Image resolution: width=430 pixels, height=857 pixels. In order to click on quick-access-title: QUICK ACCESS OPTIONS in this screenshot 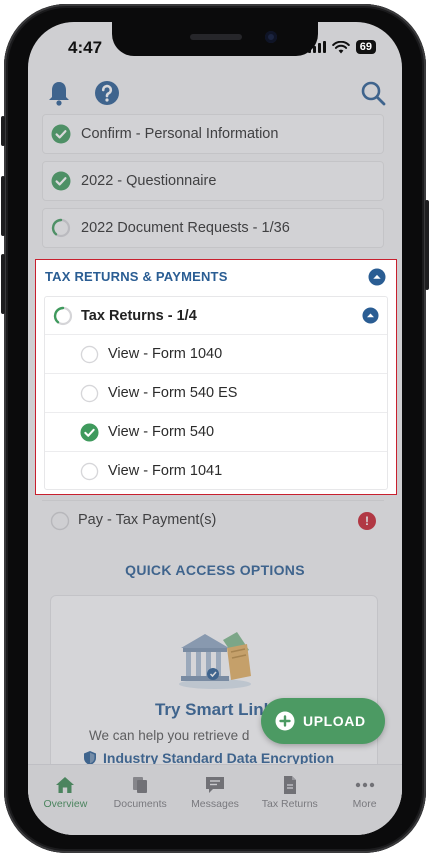, I will do `click(215, 570)`.